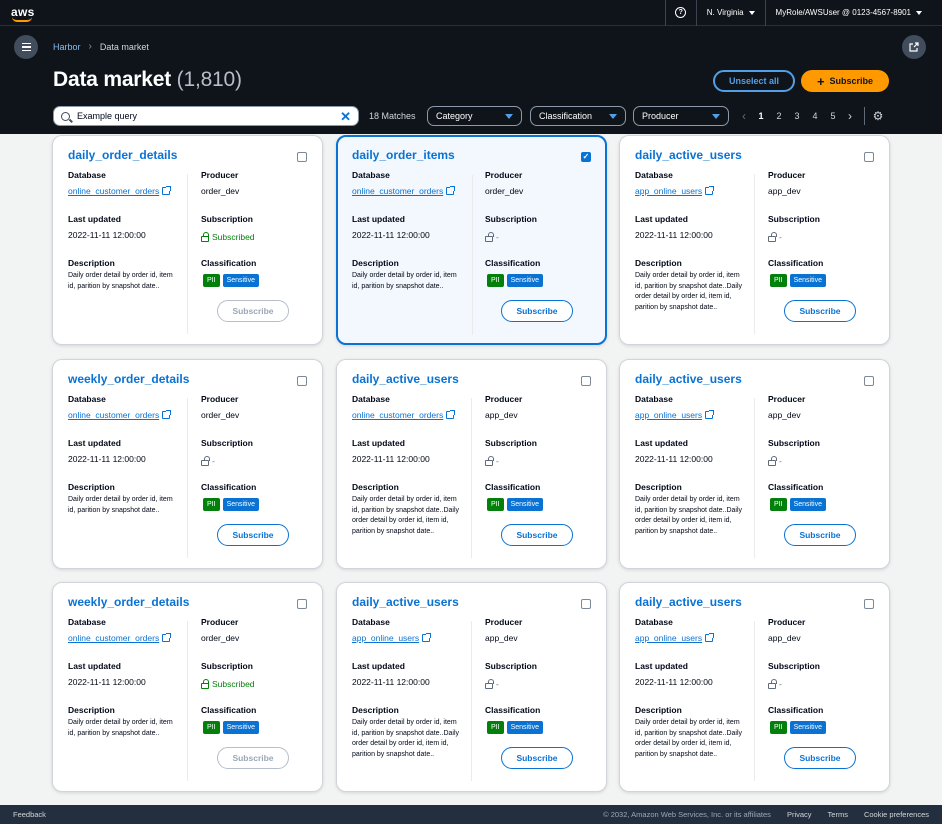 This screenshot has height=824, width=942. What do you see at coordinates (65, 116) in the screenshot?
I see `search-icon` at bounding box center [65, 116].